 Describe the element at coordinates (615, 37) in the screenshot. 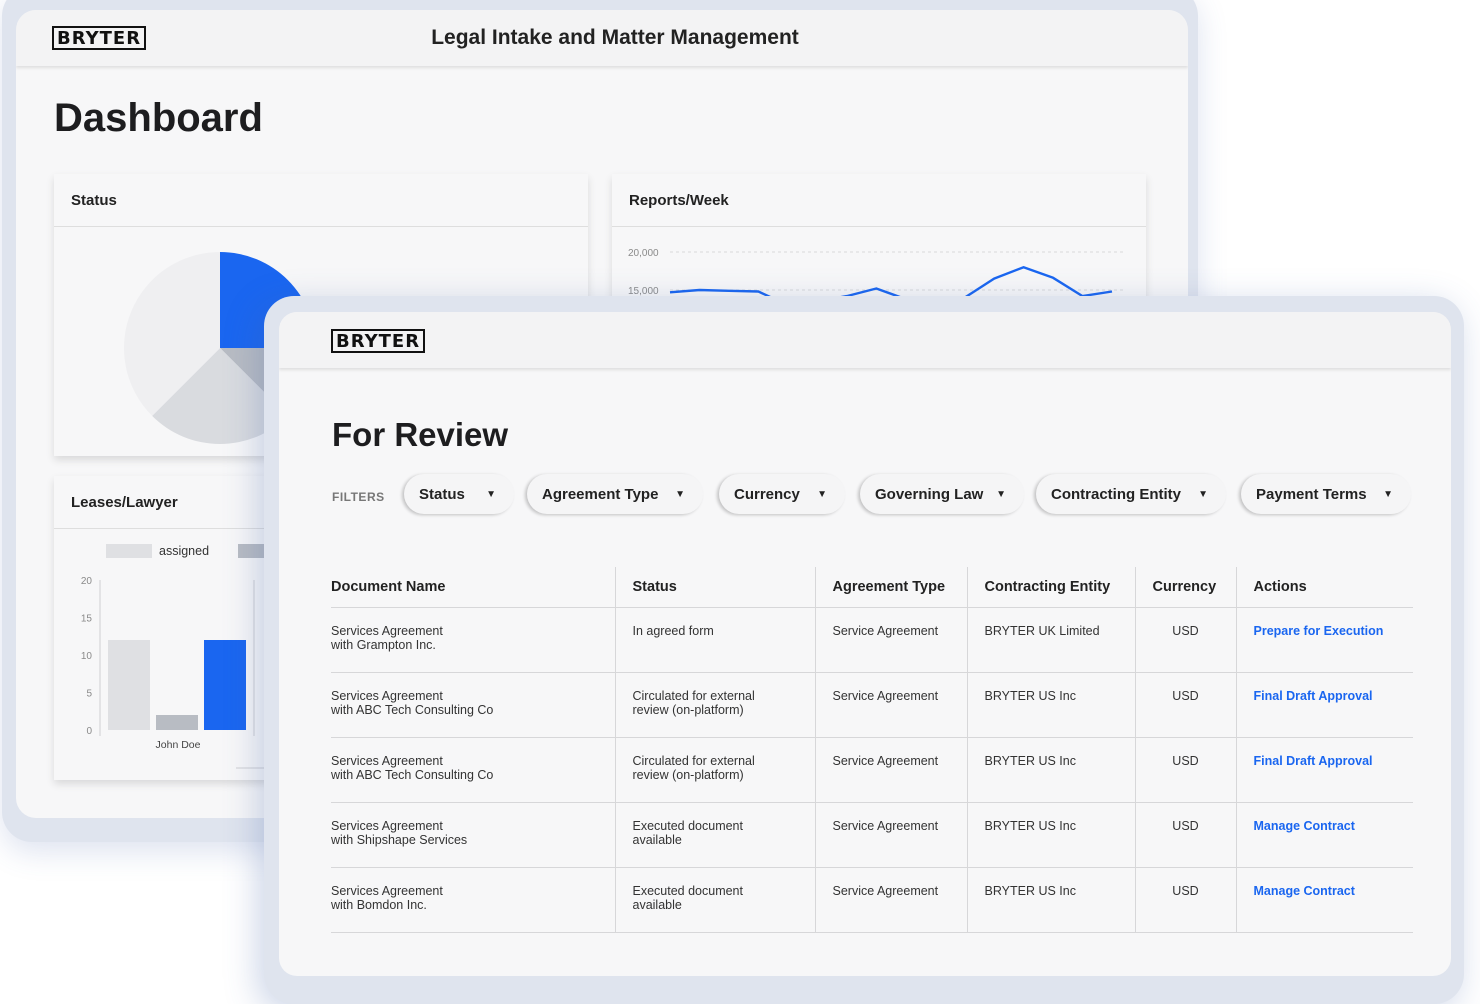

I see `app-title: Legal Intake and Matter Management` at that location.